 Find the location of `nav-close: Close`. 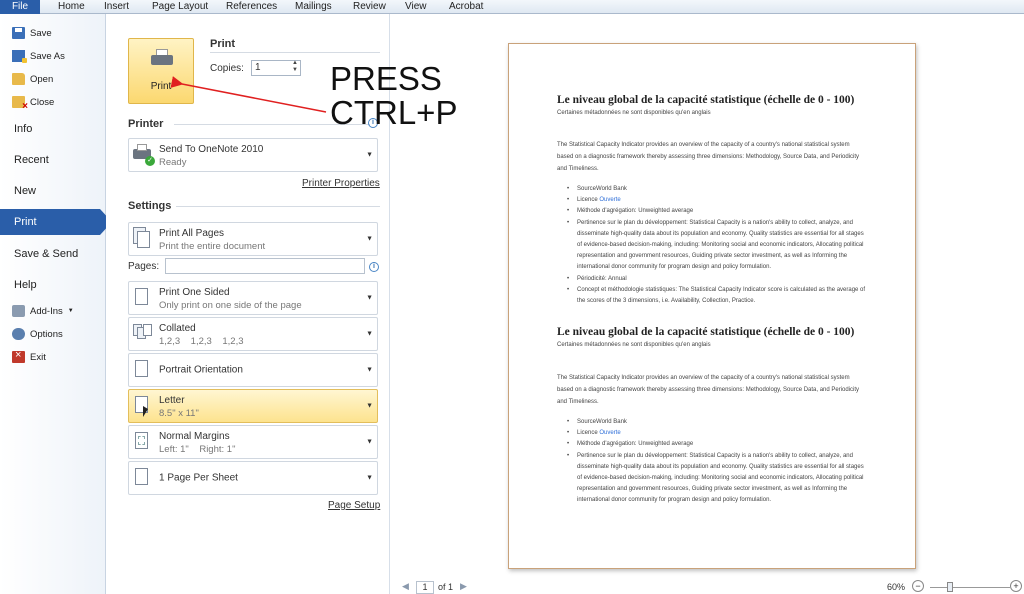

nav-close: Close is located at coordinates (33, 103).